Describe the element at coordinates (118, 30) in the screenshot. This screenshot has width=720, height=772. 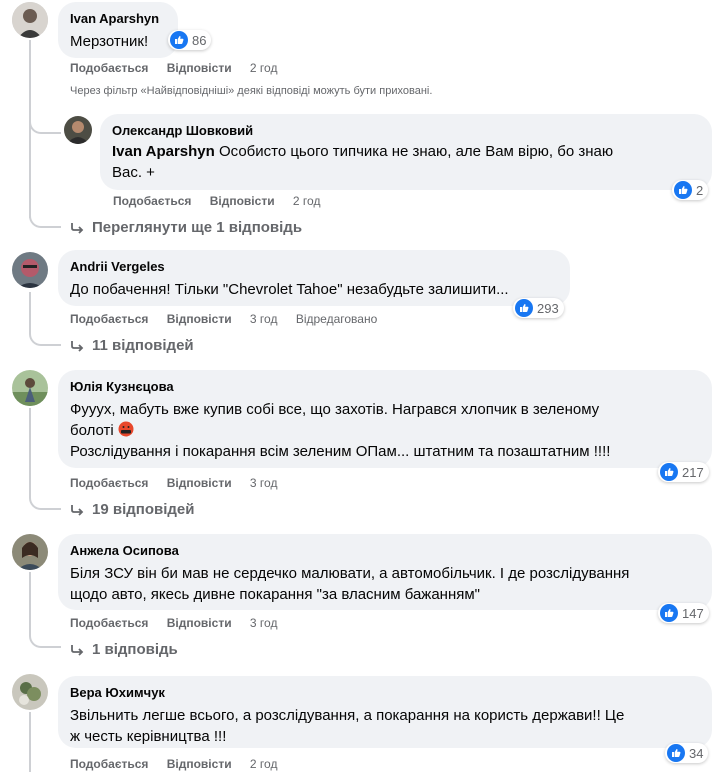
I see `comment-bubble: Ivan Aparshyn Мерзотник!` at that location.